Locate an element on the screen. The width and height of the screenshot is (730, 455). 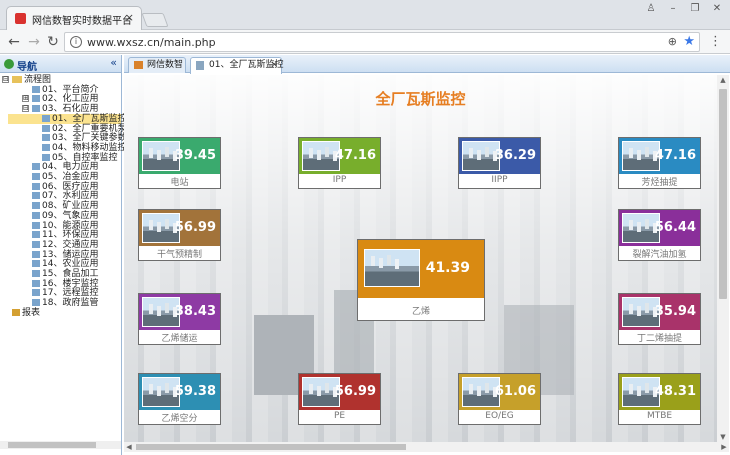
folder-icon is located at coordinates (17, 79).